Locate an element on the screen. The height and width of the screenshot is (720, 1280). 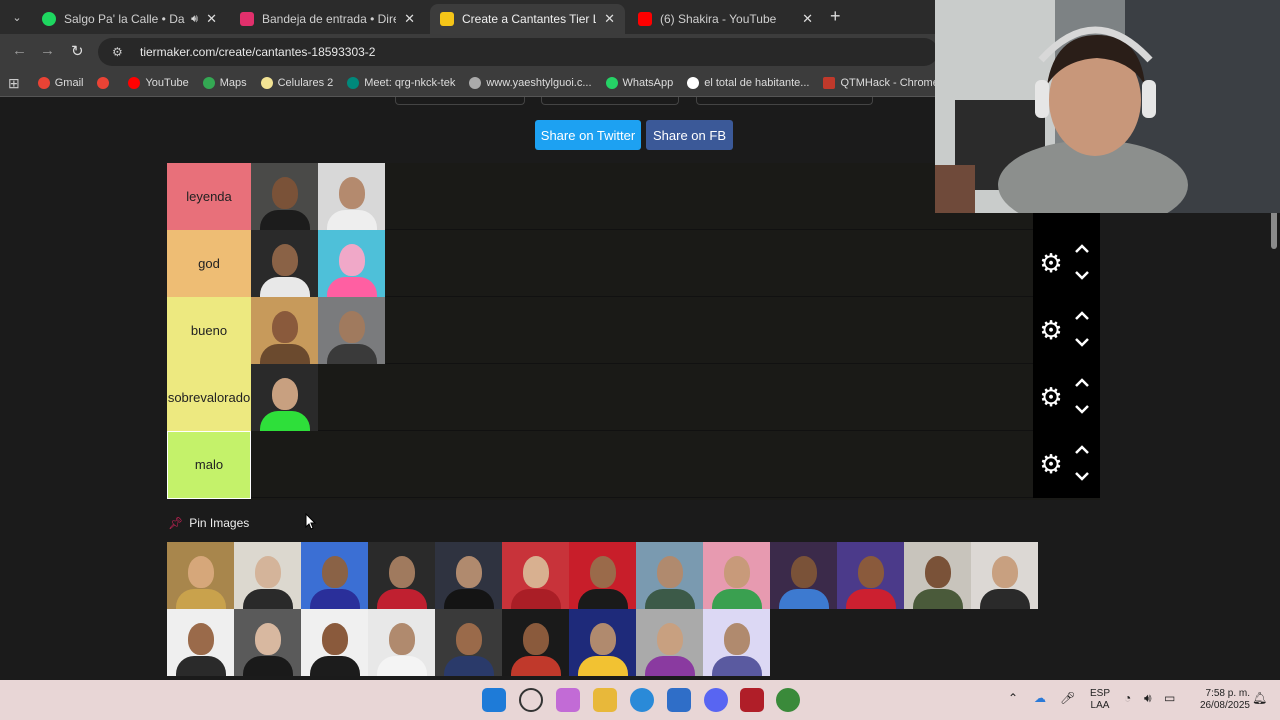
volume-icon: 🔊︎ is located at coordinates (1148, 698).